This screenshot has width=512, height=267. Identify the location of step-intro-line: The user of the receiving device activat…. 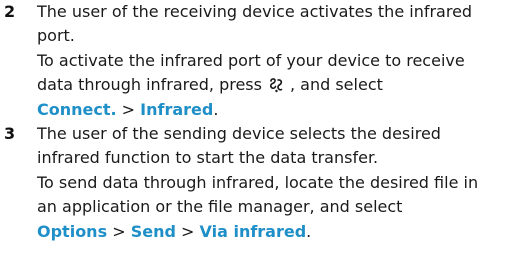
(255, 11).